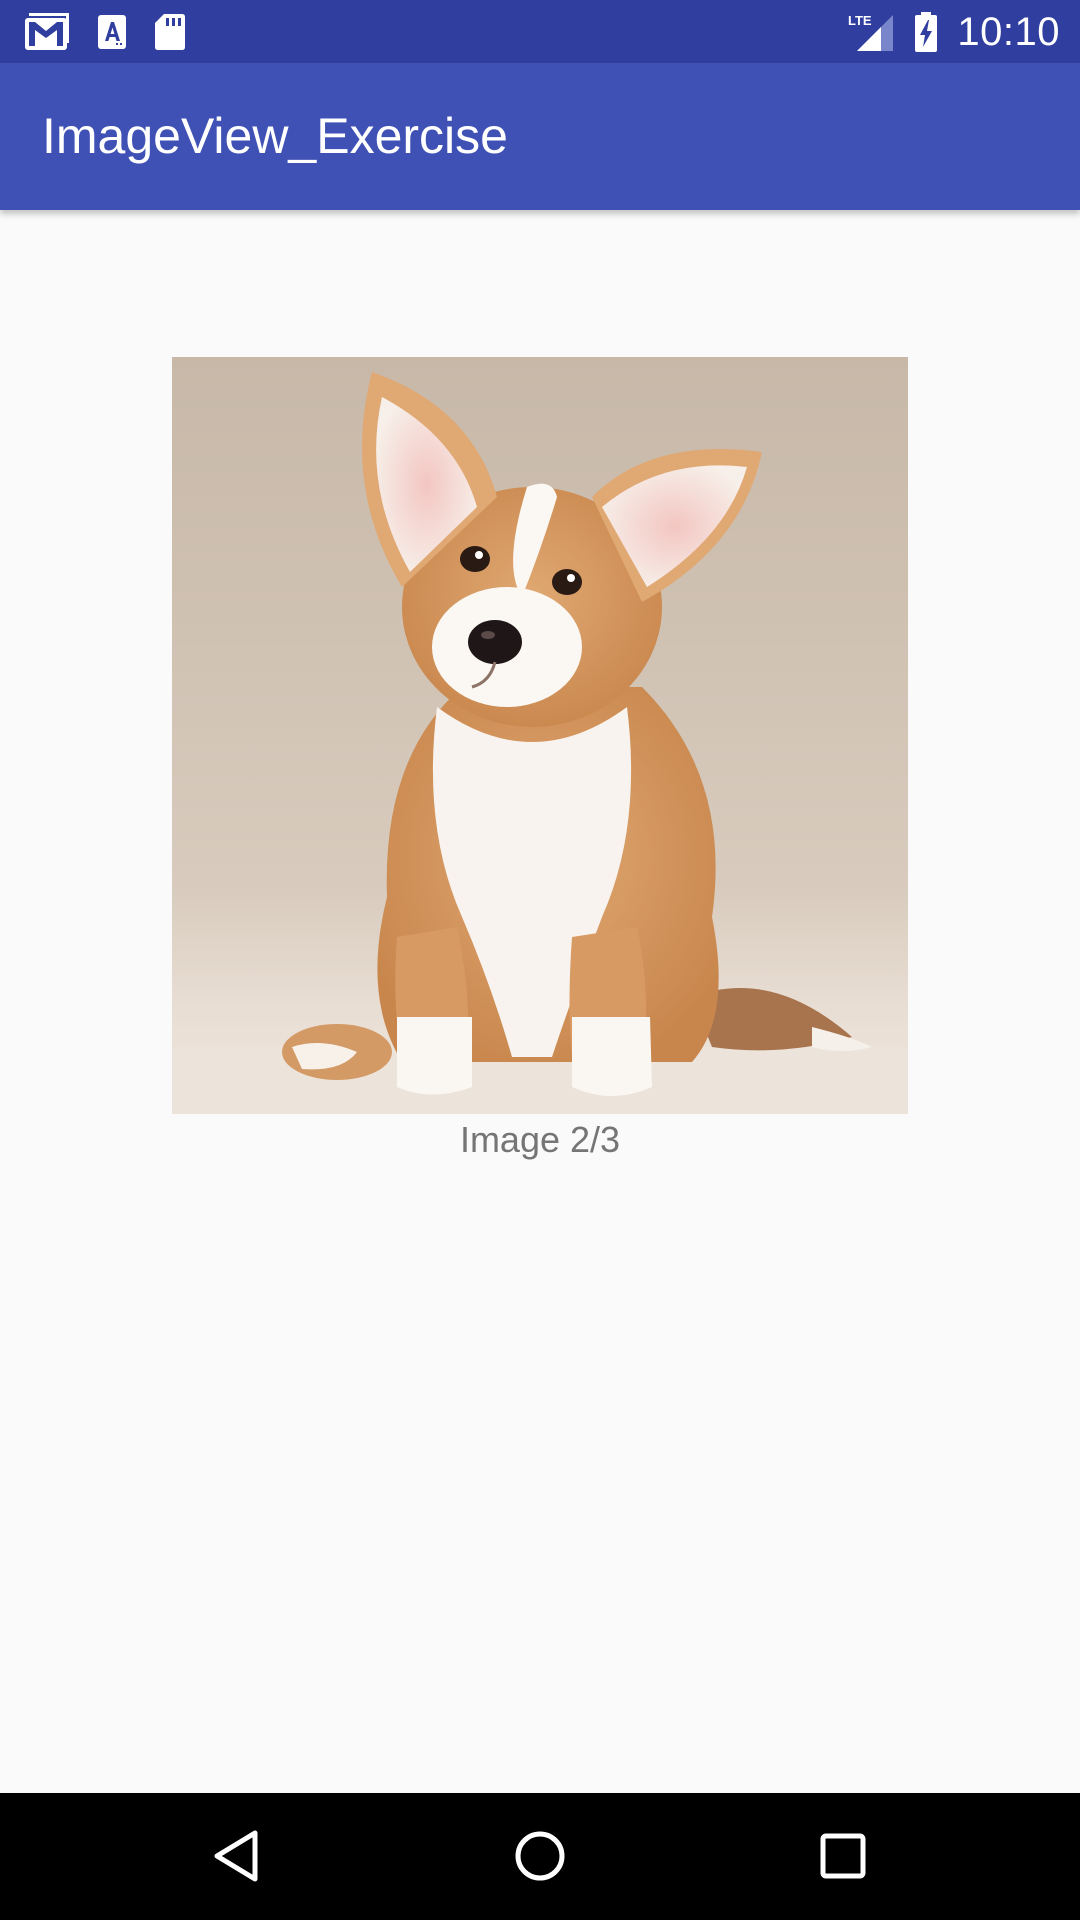 This screenshot has height=1920, width=1080. Describe the element at coordinates (843, 1856) in the screenshot. I see `recents-icon` at that location.